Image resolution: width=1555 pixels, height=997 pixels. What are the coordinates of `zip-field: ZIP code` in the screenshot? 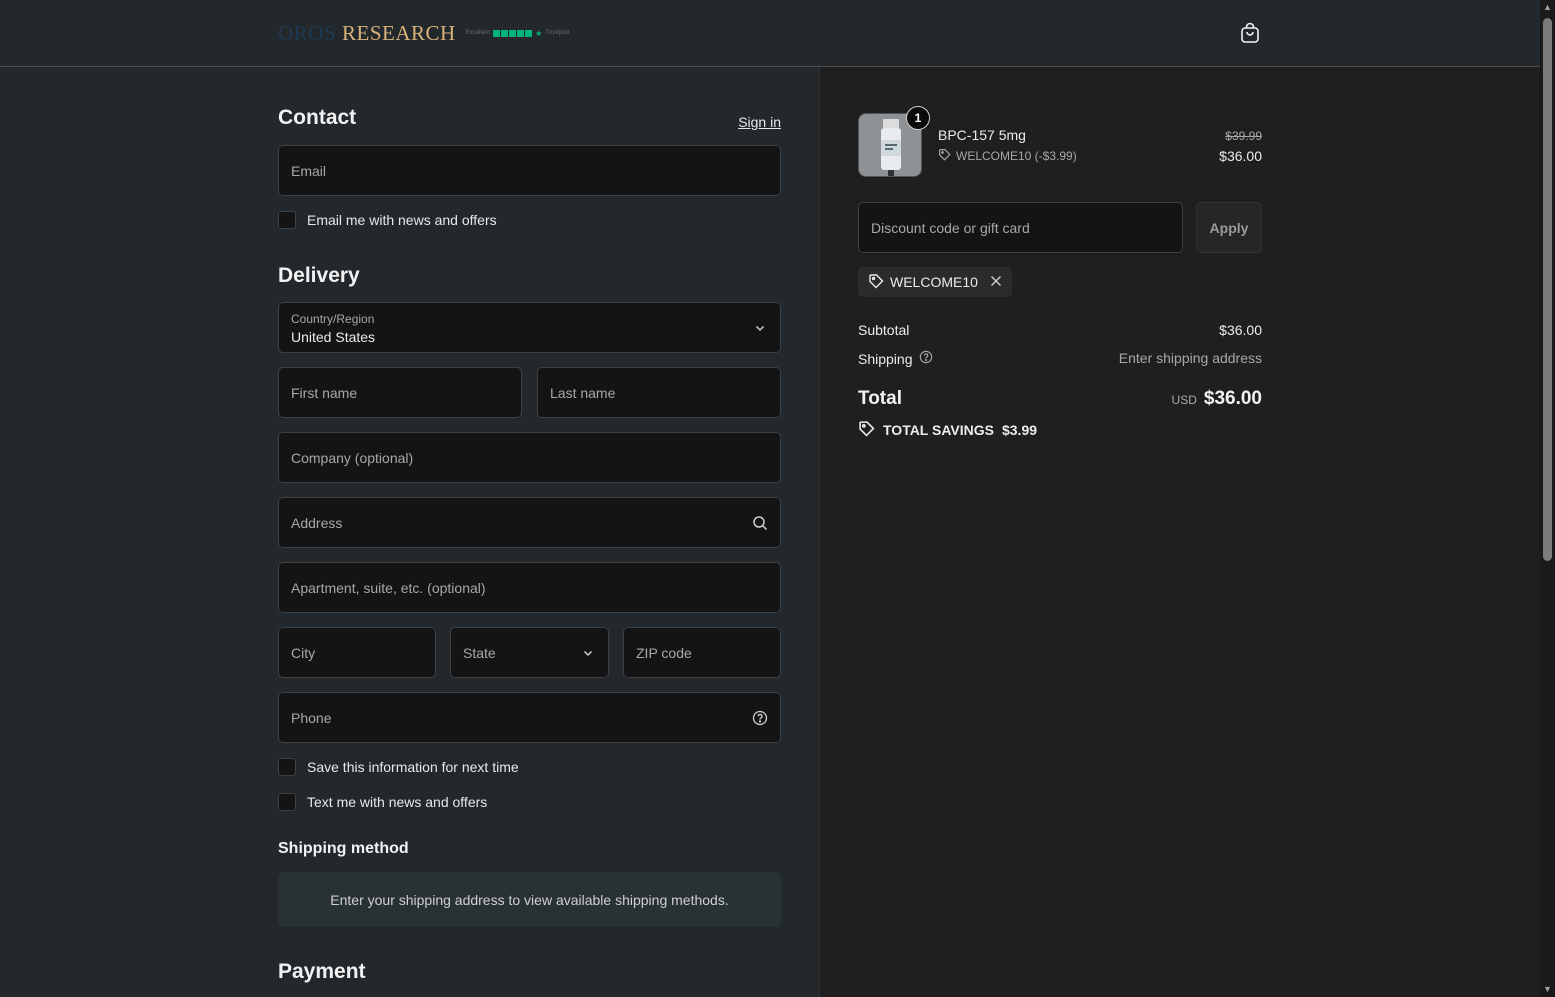 It's located at (702, 652).